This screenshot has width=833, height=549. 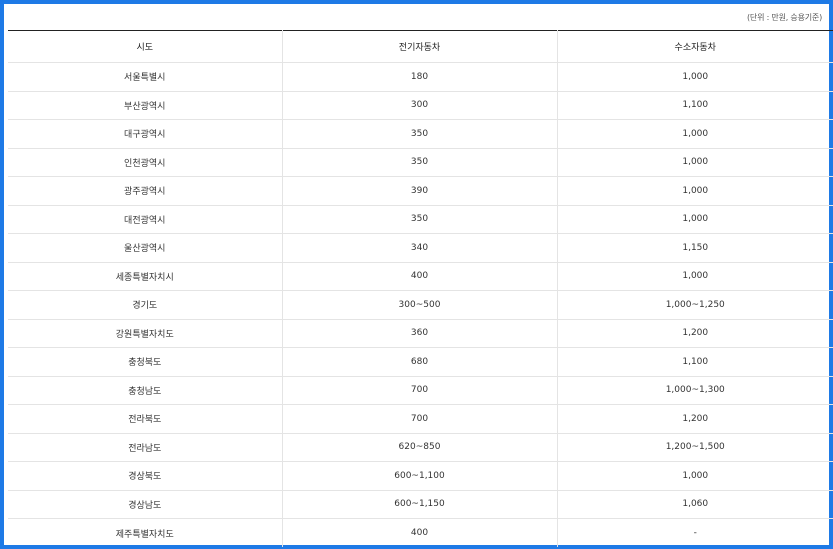 I want to click on region-cell: 세종특별자치시, so click(x=145, y=276).